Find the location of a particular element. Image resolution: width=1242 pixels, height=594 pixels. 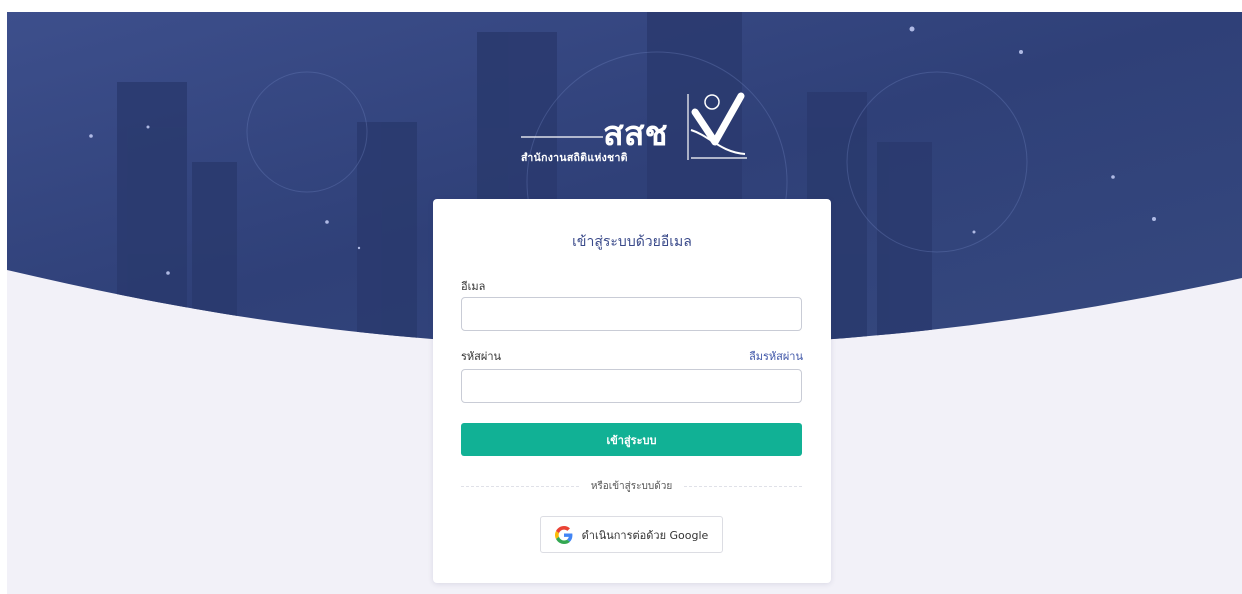

email-label: อีเมล is located at coordinates (473, 286).